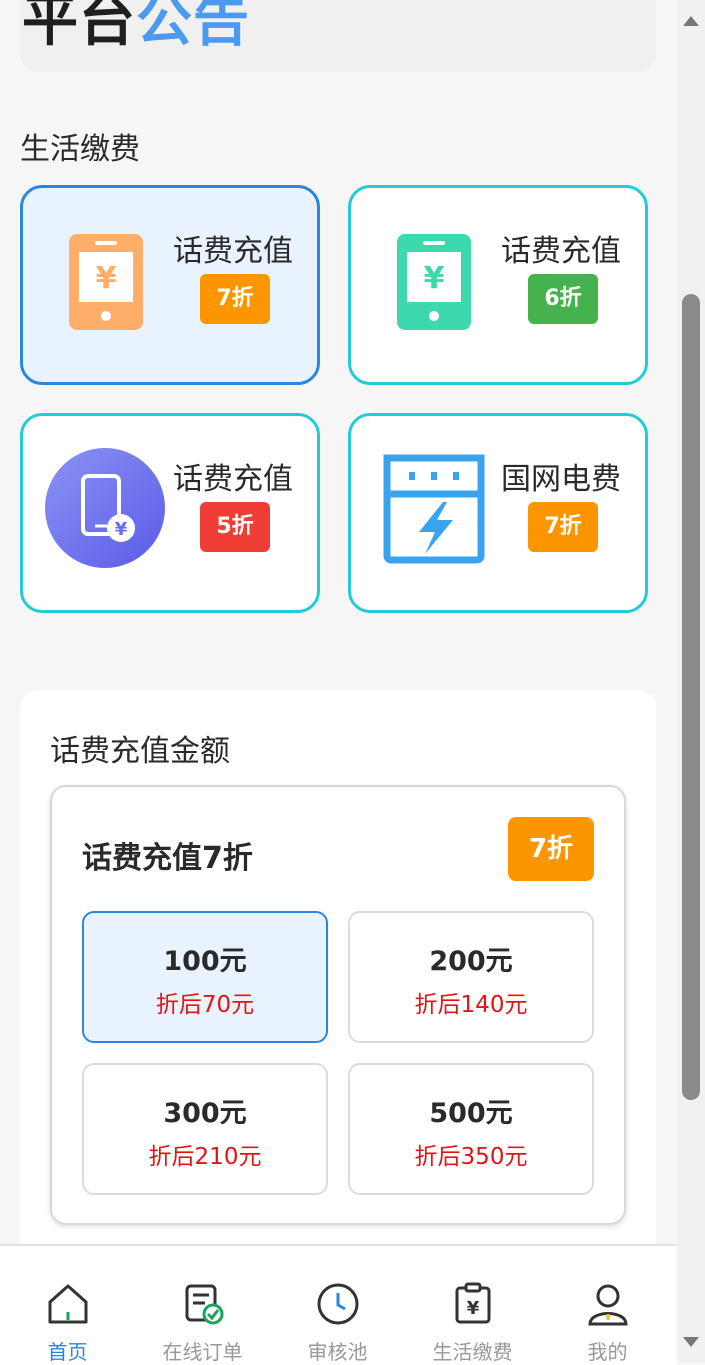 This screenshot has width=705, height=1365. Describe the element at coordinates (193, 27) in the screenshot. I see `announcement-title-part2: 公告` at that location.